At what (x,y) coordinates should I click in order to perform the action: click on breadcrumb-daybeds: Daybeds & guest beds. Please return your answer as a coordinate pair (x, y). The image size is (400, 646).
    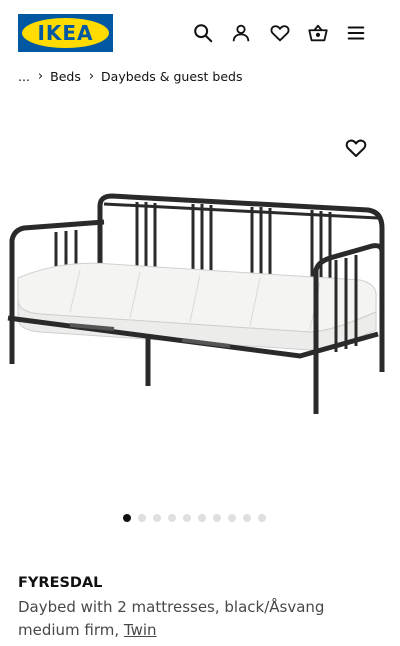
    Looking at the image, I should click on (171, 76).